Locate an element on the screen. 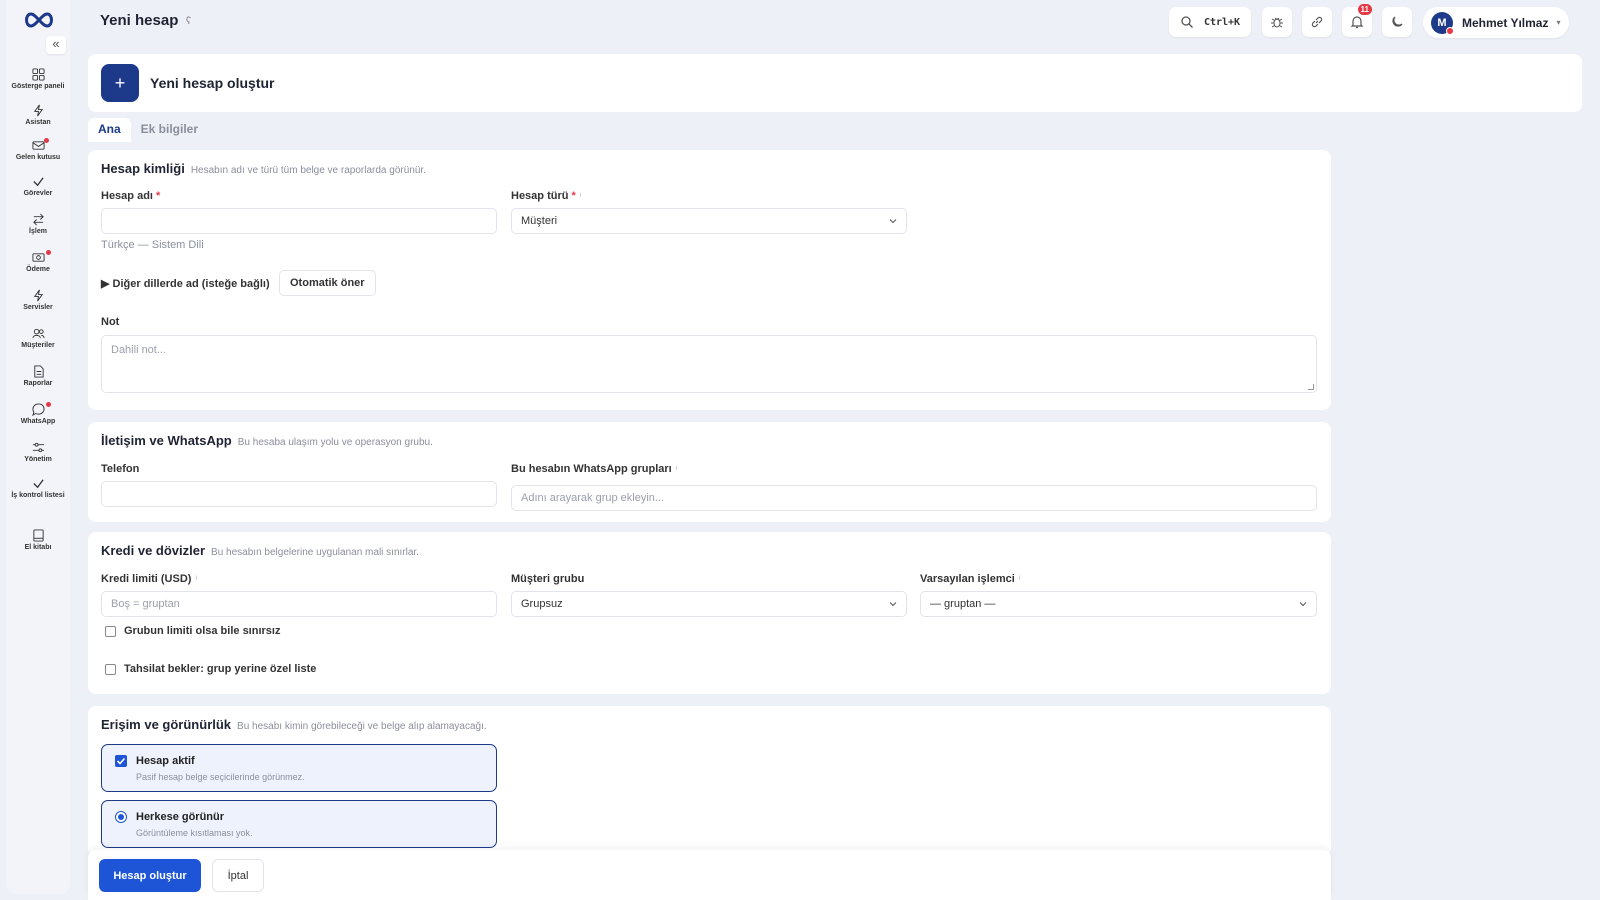  sidebar-item-payment: Ödeme is located at coordinates (38, 261).